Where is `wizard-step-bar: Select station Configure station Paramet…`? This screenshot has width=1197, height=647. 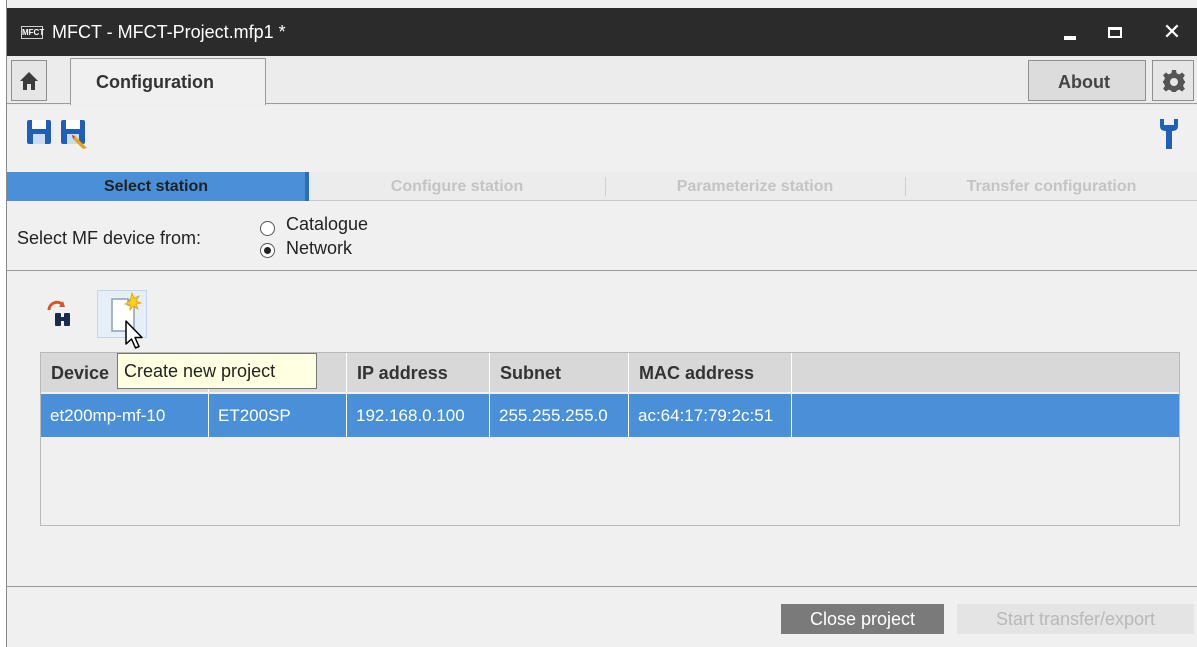 wizard-step-bar: Select station Configure station Paramet… is located at coordinates (602, 186).